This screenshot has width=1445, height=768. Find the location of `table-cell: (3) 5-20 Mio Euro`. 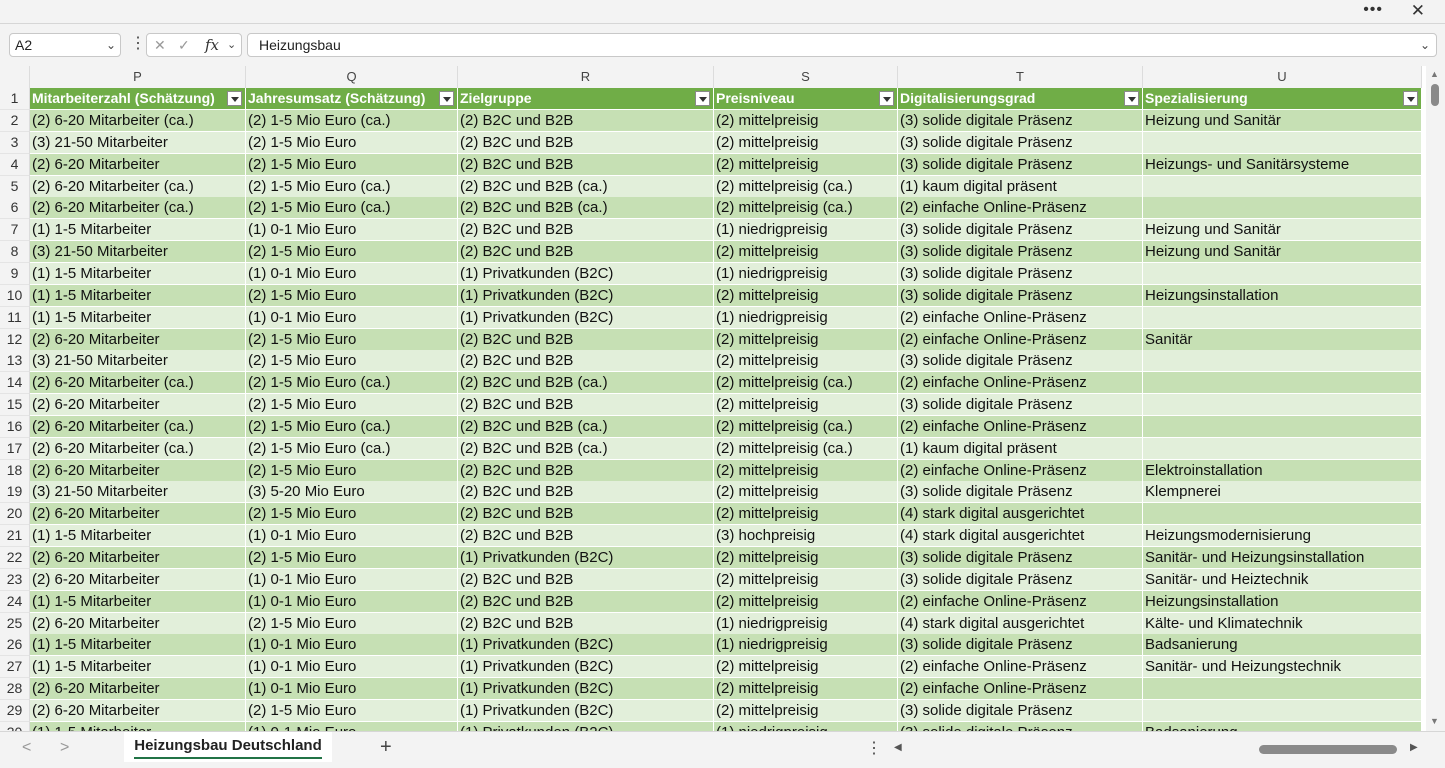

table-cell: (3) 5-20 Mio Euro is located at coordinates (352, 492).